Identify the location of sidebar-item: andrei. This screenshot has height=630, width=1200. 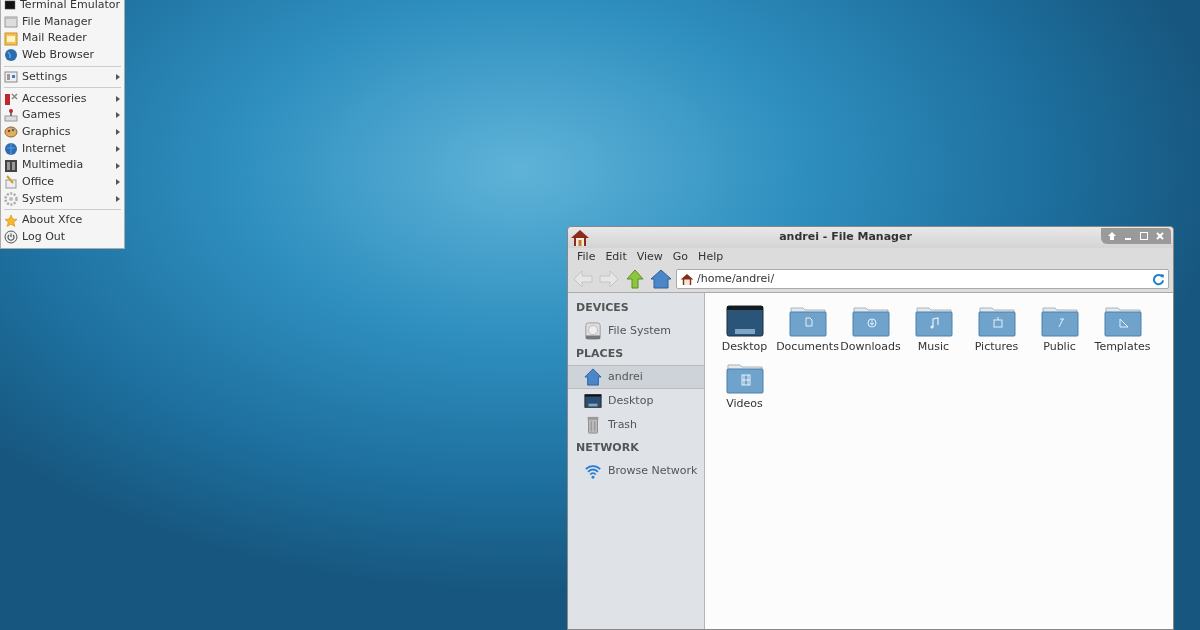
(636, 377).